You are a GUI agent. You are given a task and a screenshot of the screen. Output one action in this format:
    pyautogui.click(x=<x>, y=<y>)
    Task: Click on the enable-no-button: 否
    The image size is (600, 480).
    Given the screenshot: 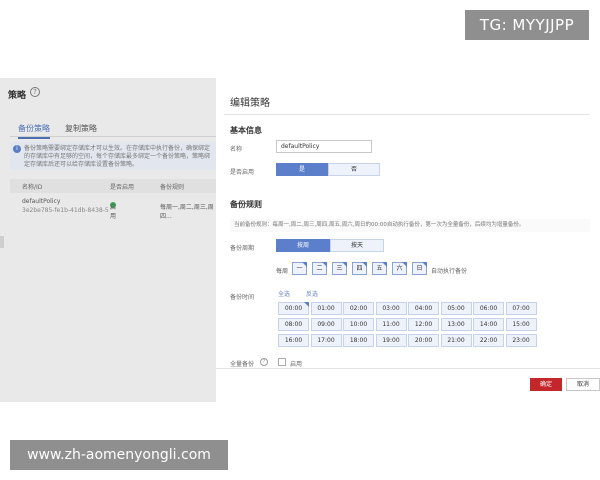 What is the action you would take?
    pyautogui.click(x=354, y=169)
    